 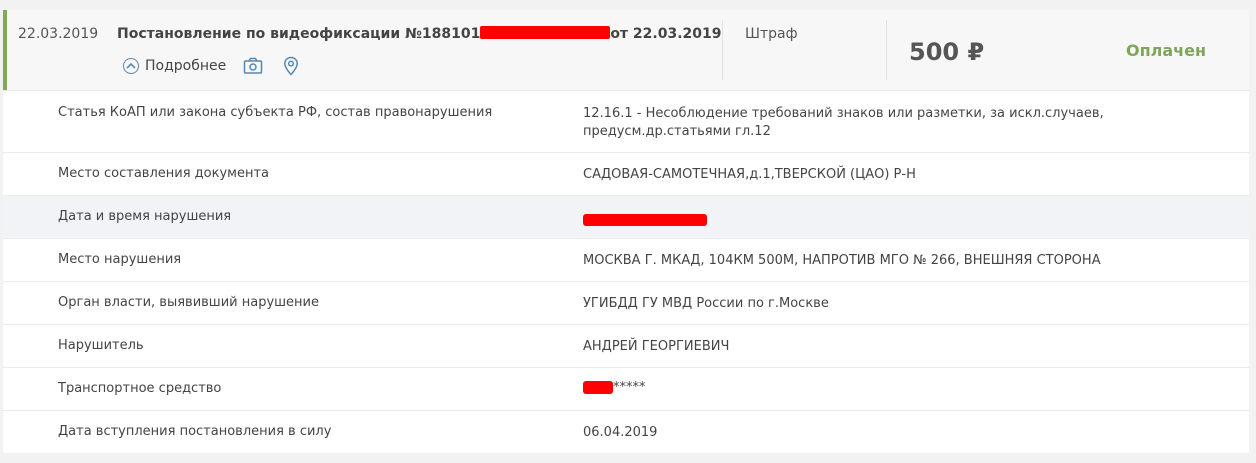 I want to click on redacted-number, so click(x=545, y=32).